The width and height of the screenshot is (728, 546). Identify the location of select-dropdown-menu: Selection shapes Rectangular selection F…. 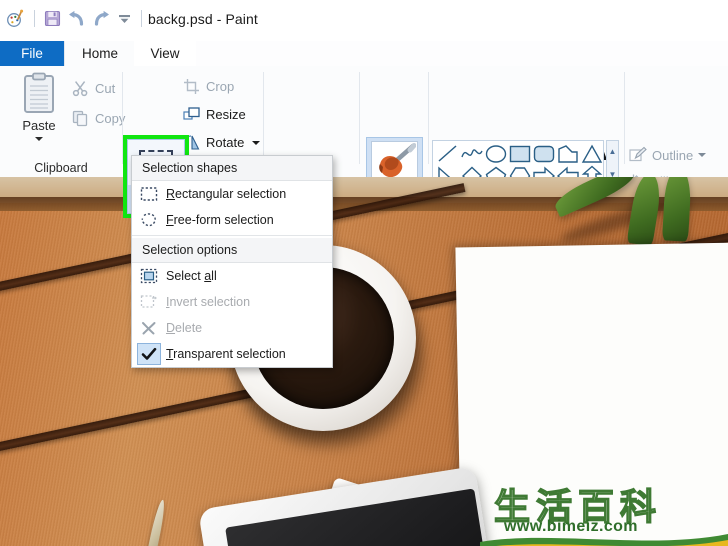
(232, 261).